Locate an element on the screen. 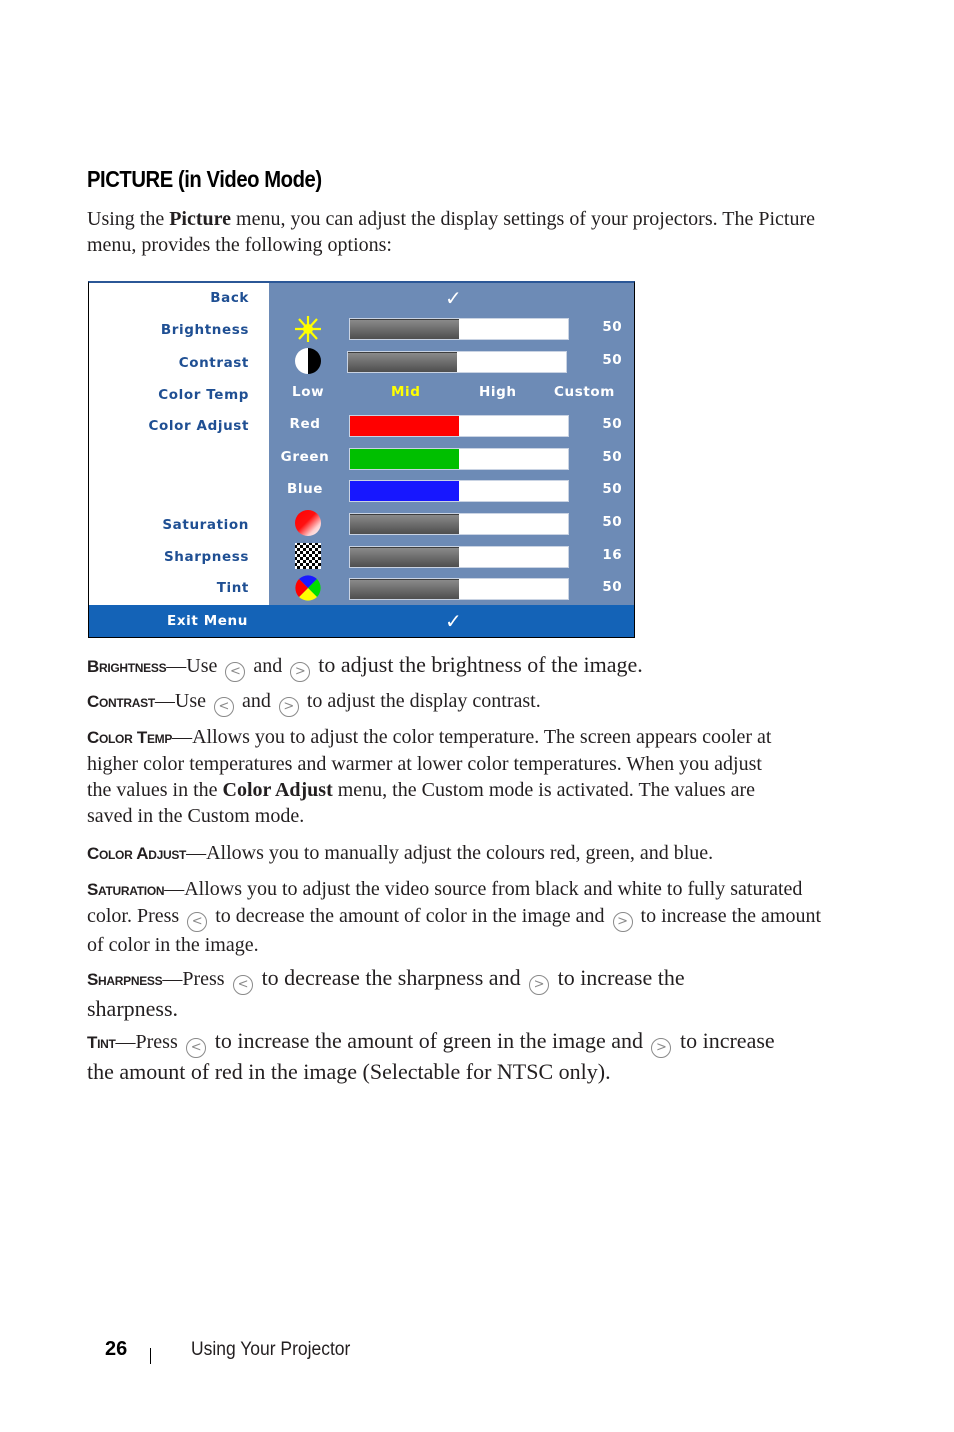 The width and height of the screenshot is (954, 1432). blue-slider is located at coordinates (459, 491).